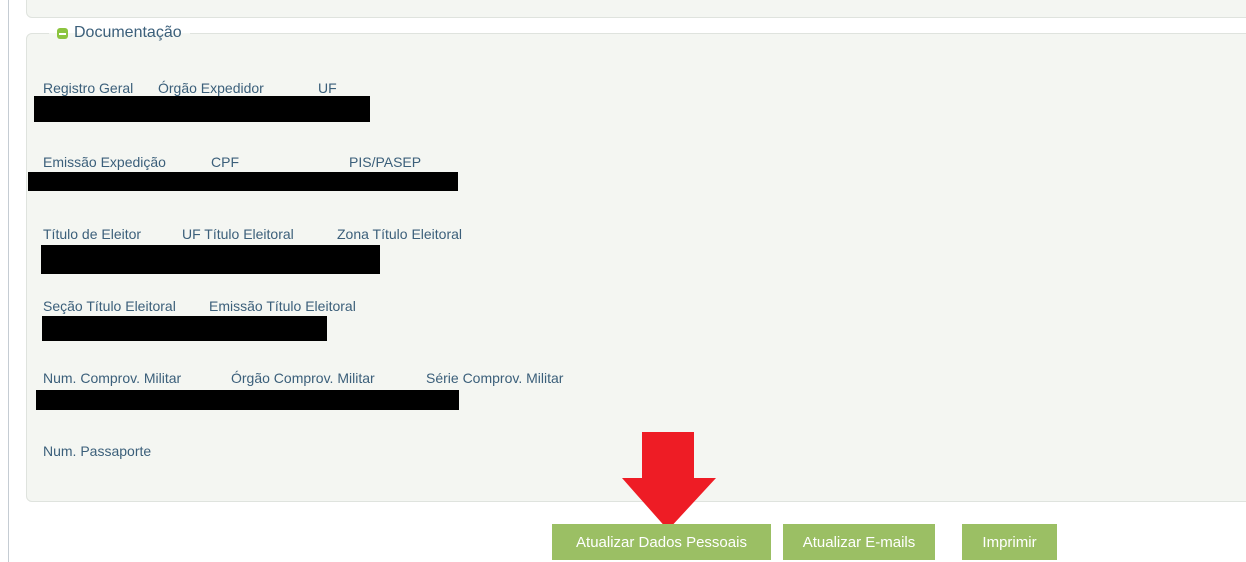 The width and height of the screenshot is (1246, 562). Describe the element at coordinates (112, 378) in the screenshot. I see `label-num-comprov-militar: Num. Comprov. Militar` at that location.